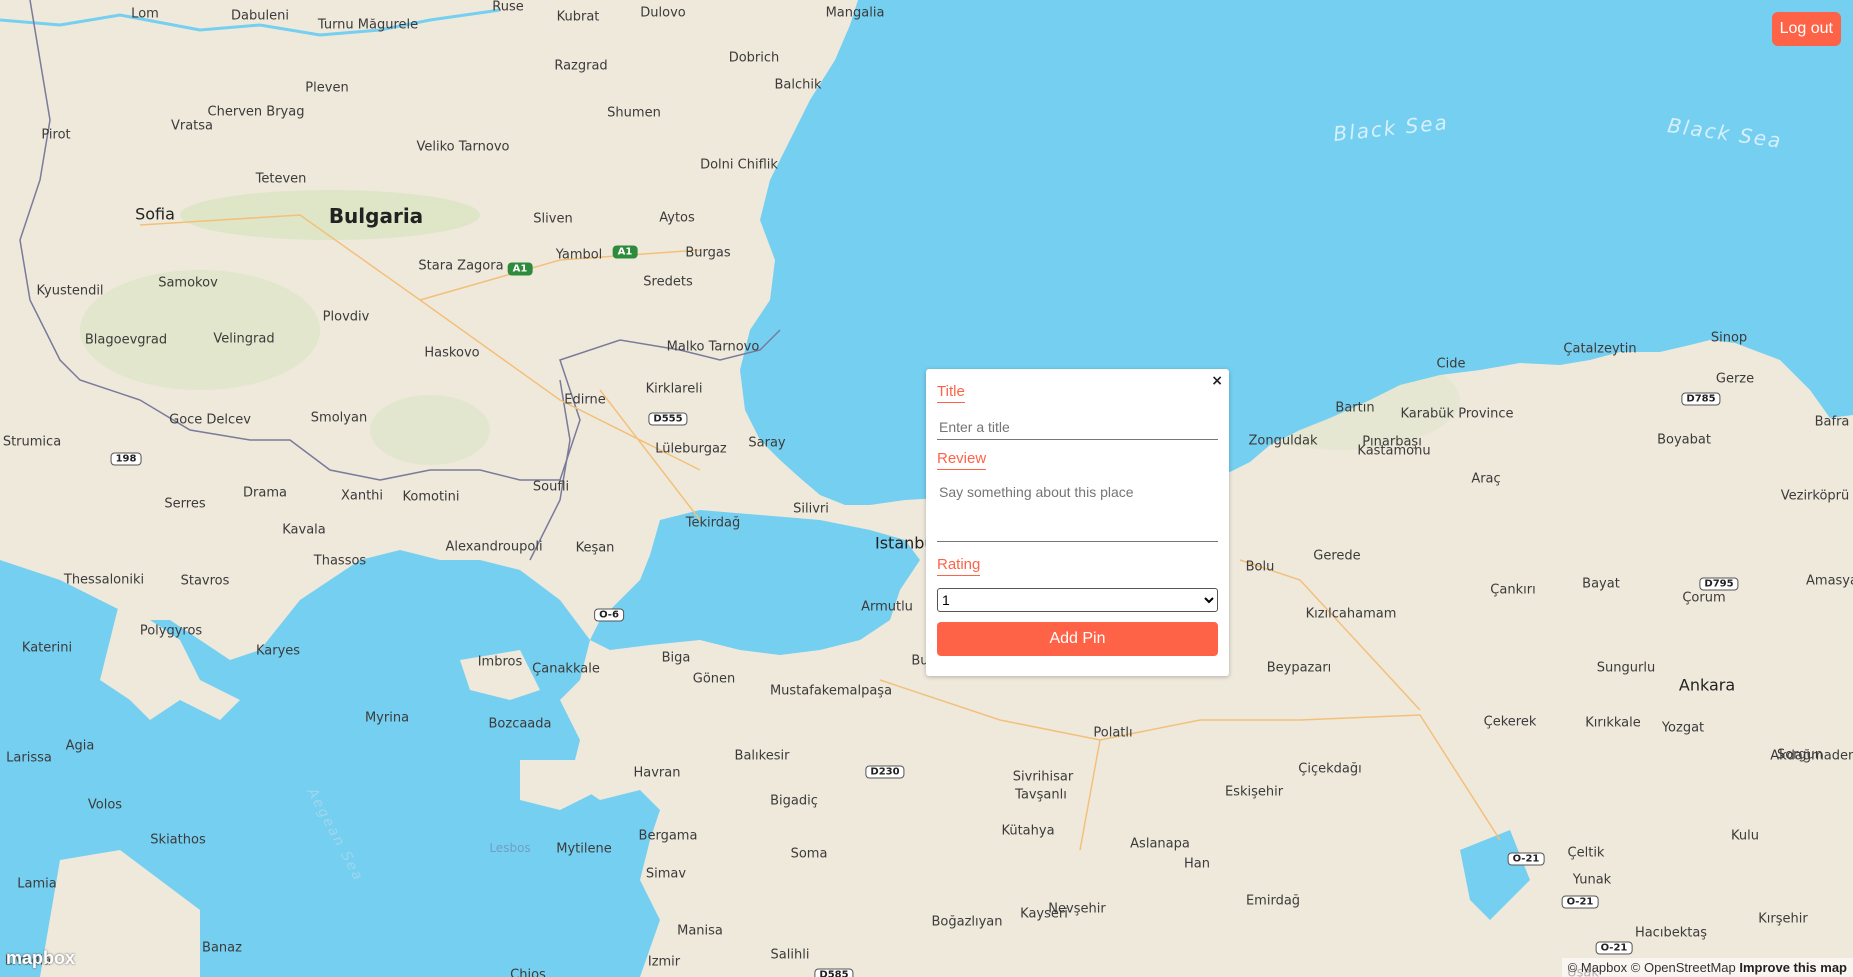 The height and width of the screenshot is (977, 1853). Describe the element at coordinates (831, 691) in the screenshot. I see `city-label: Mustafakemalpaşa` at that location.